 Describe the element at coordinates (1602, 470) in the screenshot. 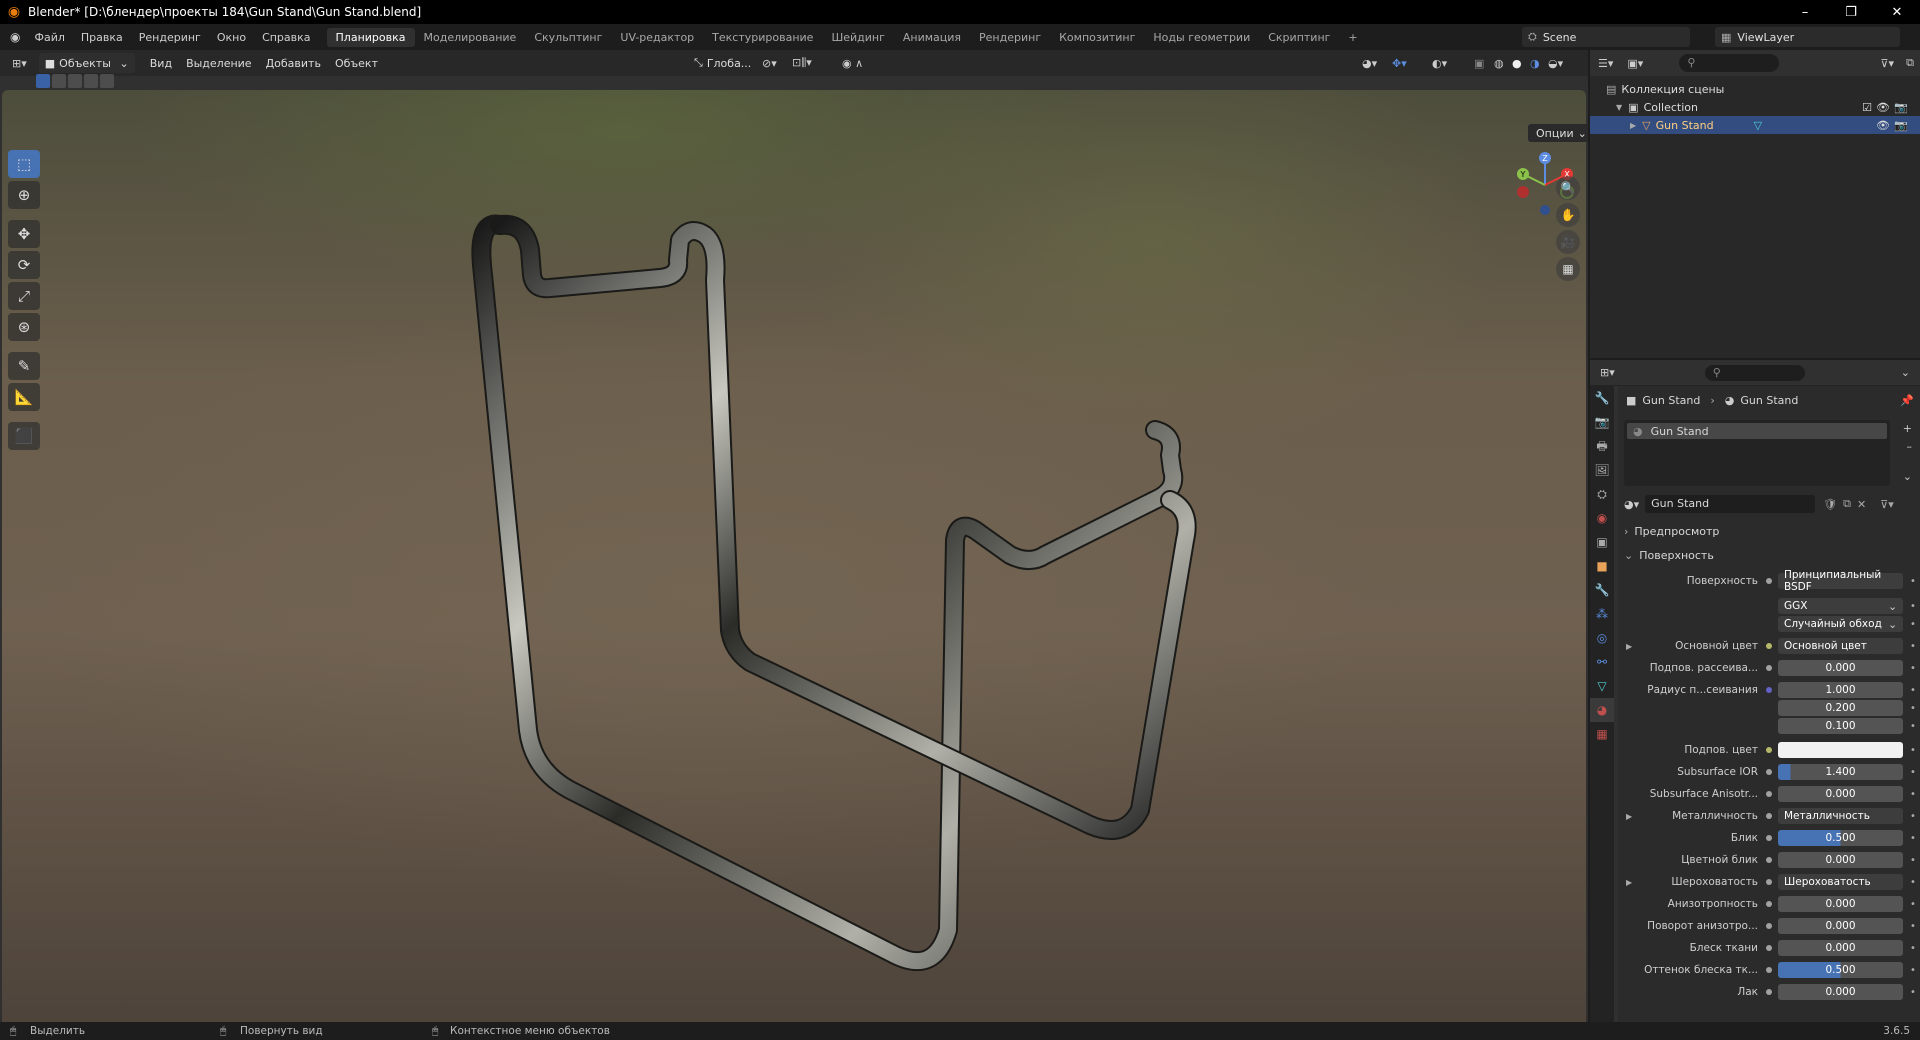

I see `view-layer-tab-icon: 🖼` at that location.